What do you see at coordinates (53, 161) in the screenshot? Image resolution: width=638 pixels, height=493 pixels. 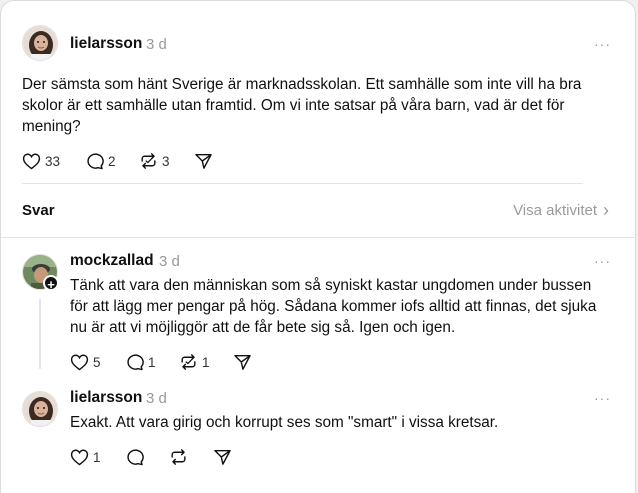 I see `like-count: 33` at bounding box center [53, 161].